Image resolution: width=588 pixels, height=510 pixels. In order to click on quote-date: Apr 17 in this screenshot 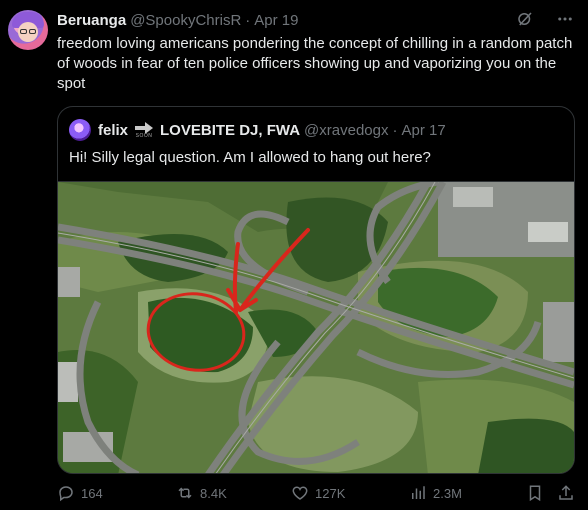, I will do `click(423, 130)`.